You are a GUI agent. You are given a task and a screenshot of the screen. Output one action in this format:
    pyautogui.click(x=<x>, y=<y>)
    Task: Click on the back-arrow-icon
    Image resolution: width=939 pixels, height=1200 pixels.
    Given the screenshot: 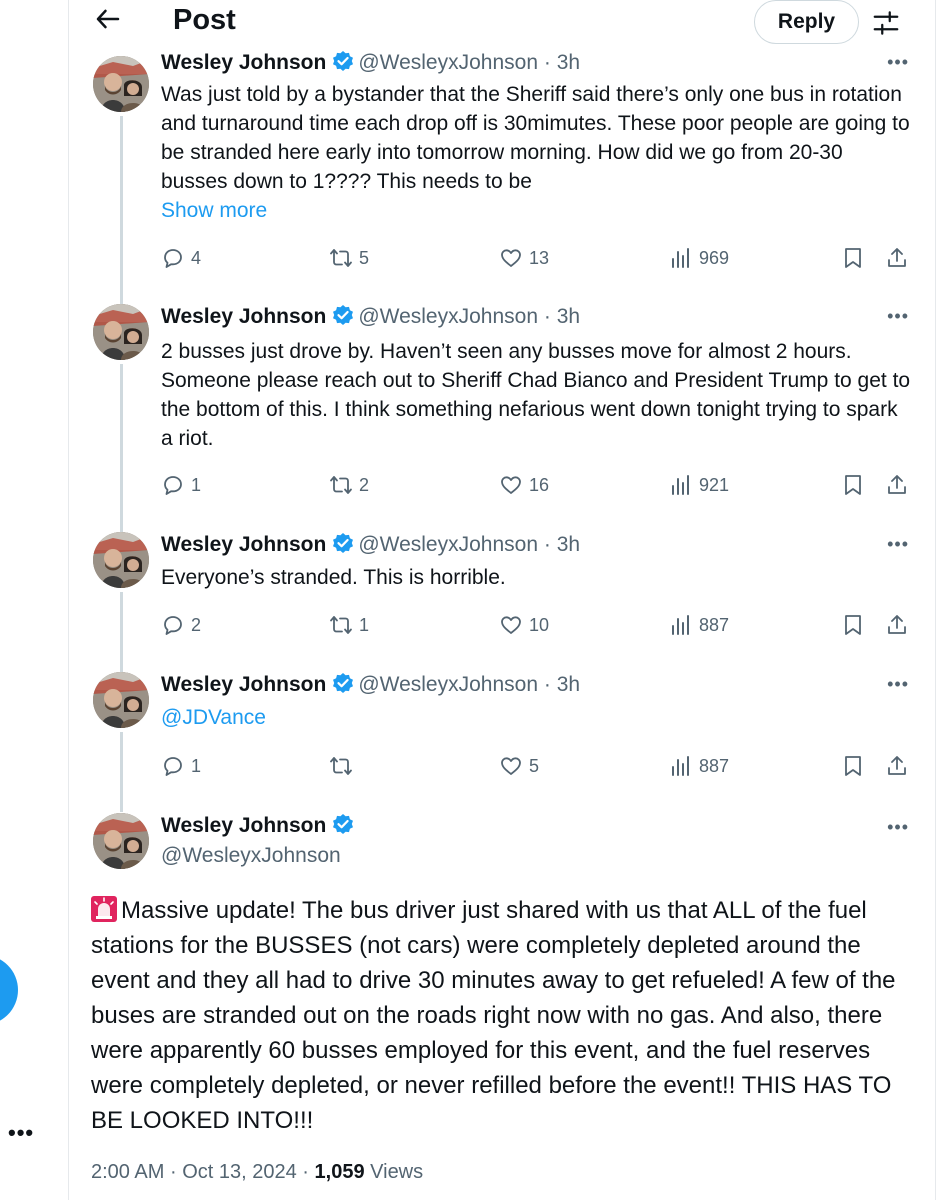 What is the action you would take?
    pyautogui.click(x=108, y=22)
    